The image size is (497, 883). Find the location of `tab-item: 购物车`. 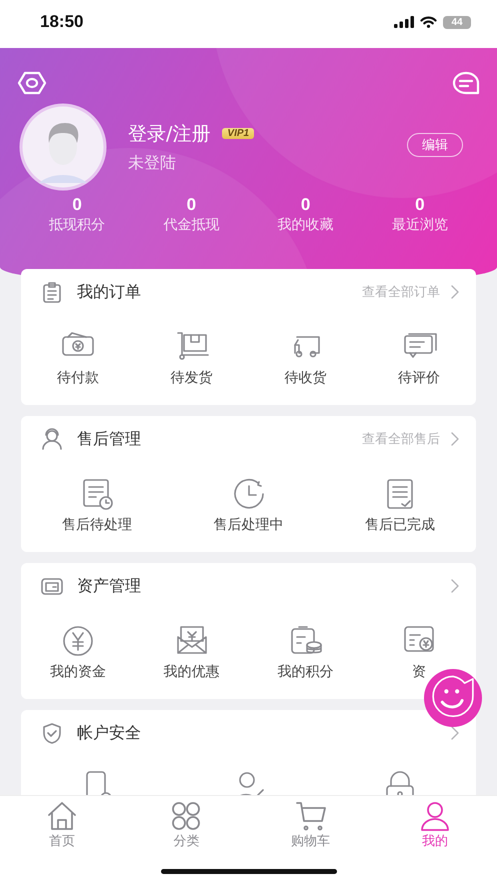

tab-item: 购物车 is located at coordinates (310, 825).